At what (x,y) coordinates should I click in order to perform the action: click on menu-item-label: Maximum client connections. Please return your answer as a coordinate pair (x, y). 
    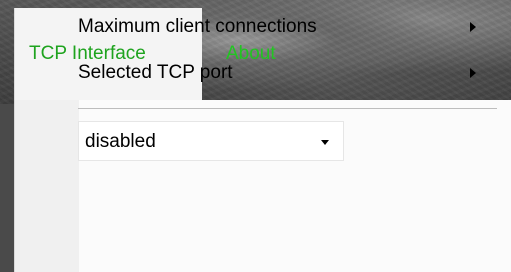
    Looking at the image, I should click on (197, 26).